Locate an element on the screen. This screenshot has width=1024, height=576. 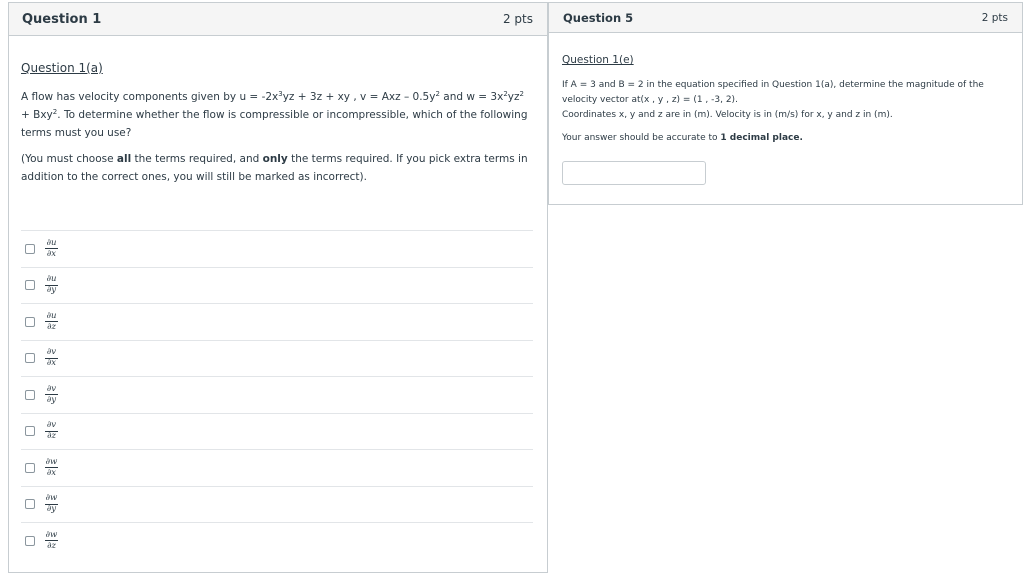
accuracy-bold: 1 decimal place. is located at coordinates (761, 138).